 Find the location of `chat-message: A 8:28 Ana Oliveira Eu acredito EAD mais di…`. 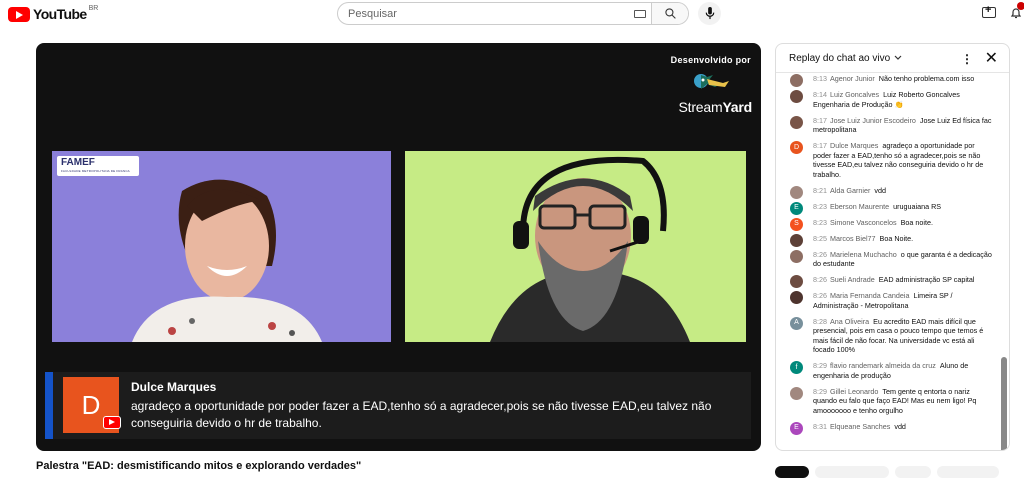

chat-message: A 8:28 Ana Oliveira Eu acredito EAD mais di… is located at coordinates (888, 335).